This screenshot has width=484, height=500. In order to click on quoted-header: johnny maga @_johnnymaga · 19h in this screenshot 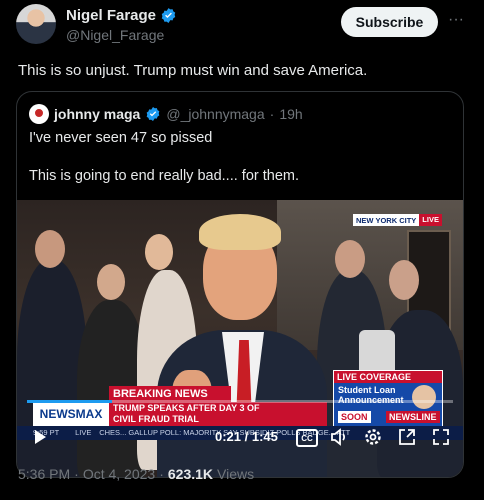, I will do `click(166, 114)`.